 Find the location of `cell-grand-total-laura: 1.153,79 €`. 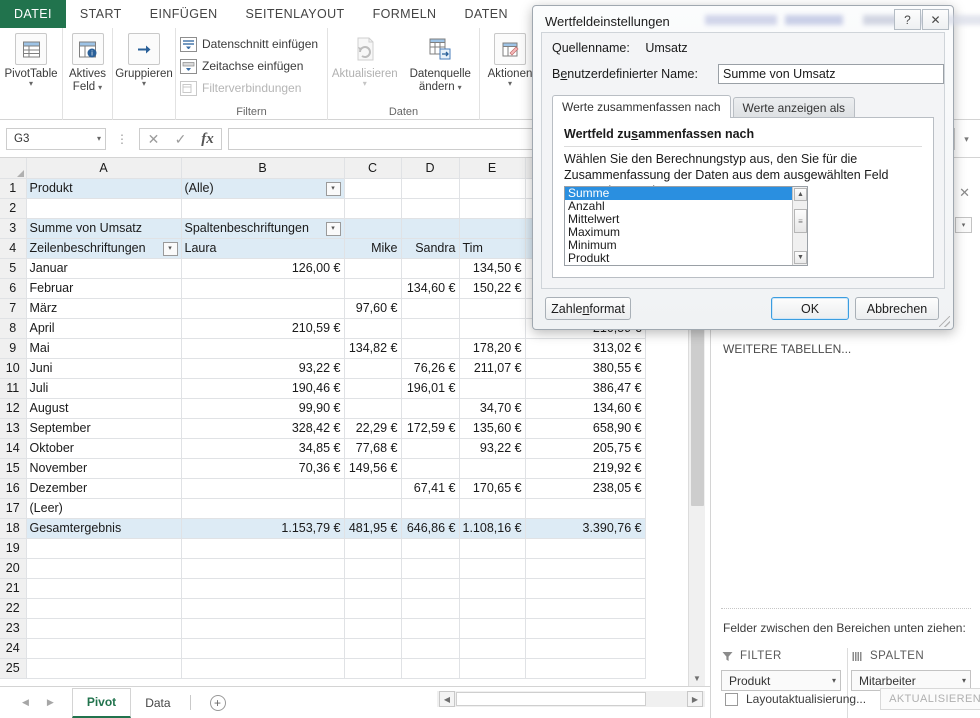

cell-grand-total-laura: 1.153,79 € is located at coordinates (263, 528).